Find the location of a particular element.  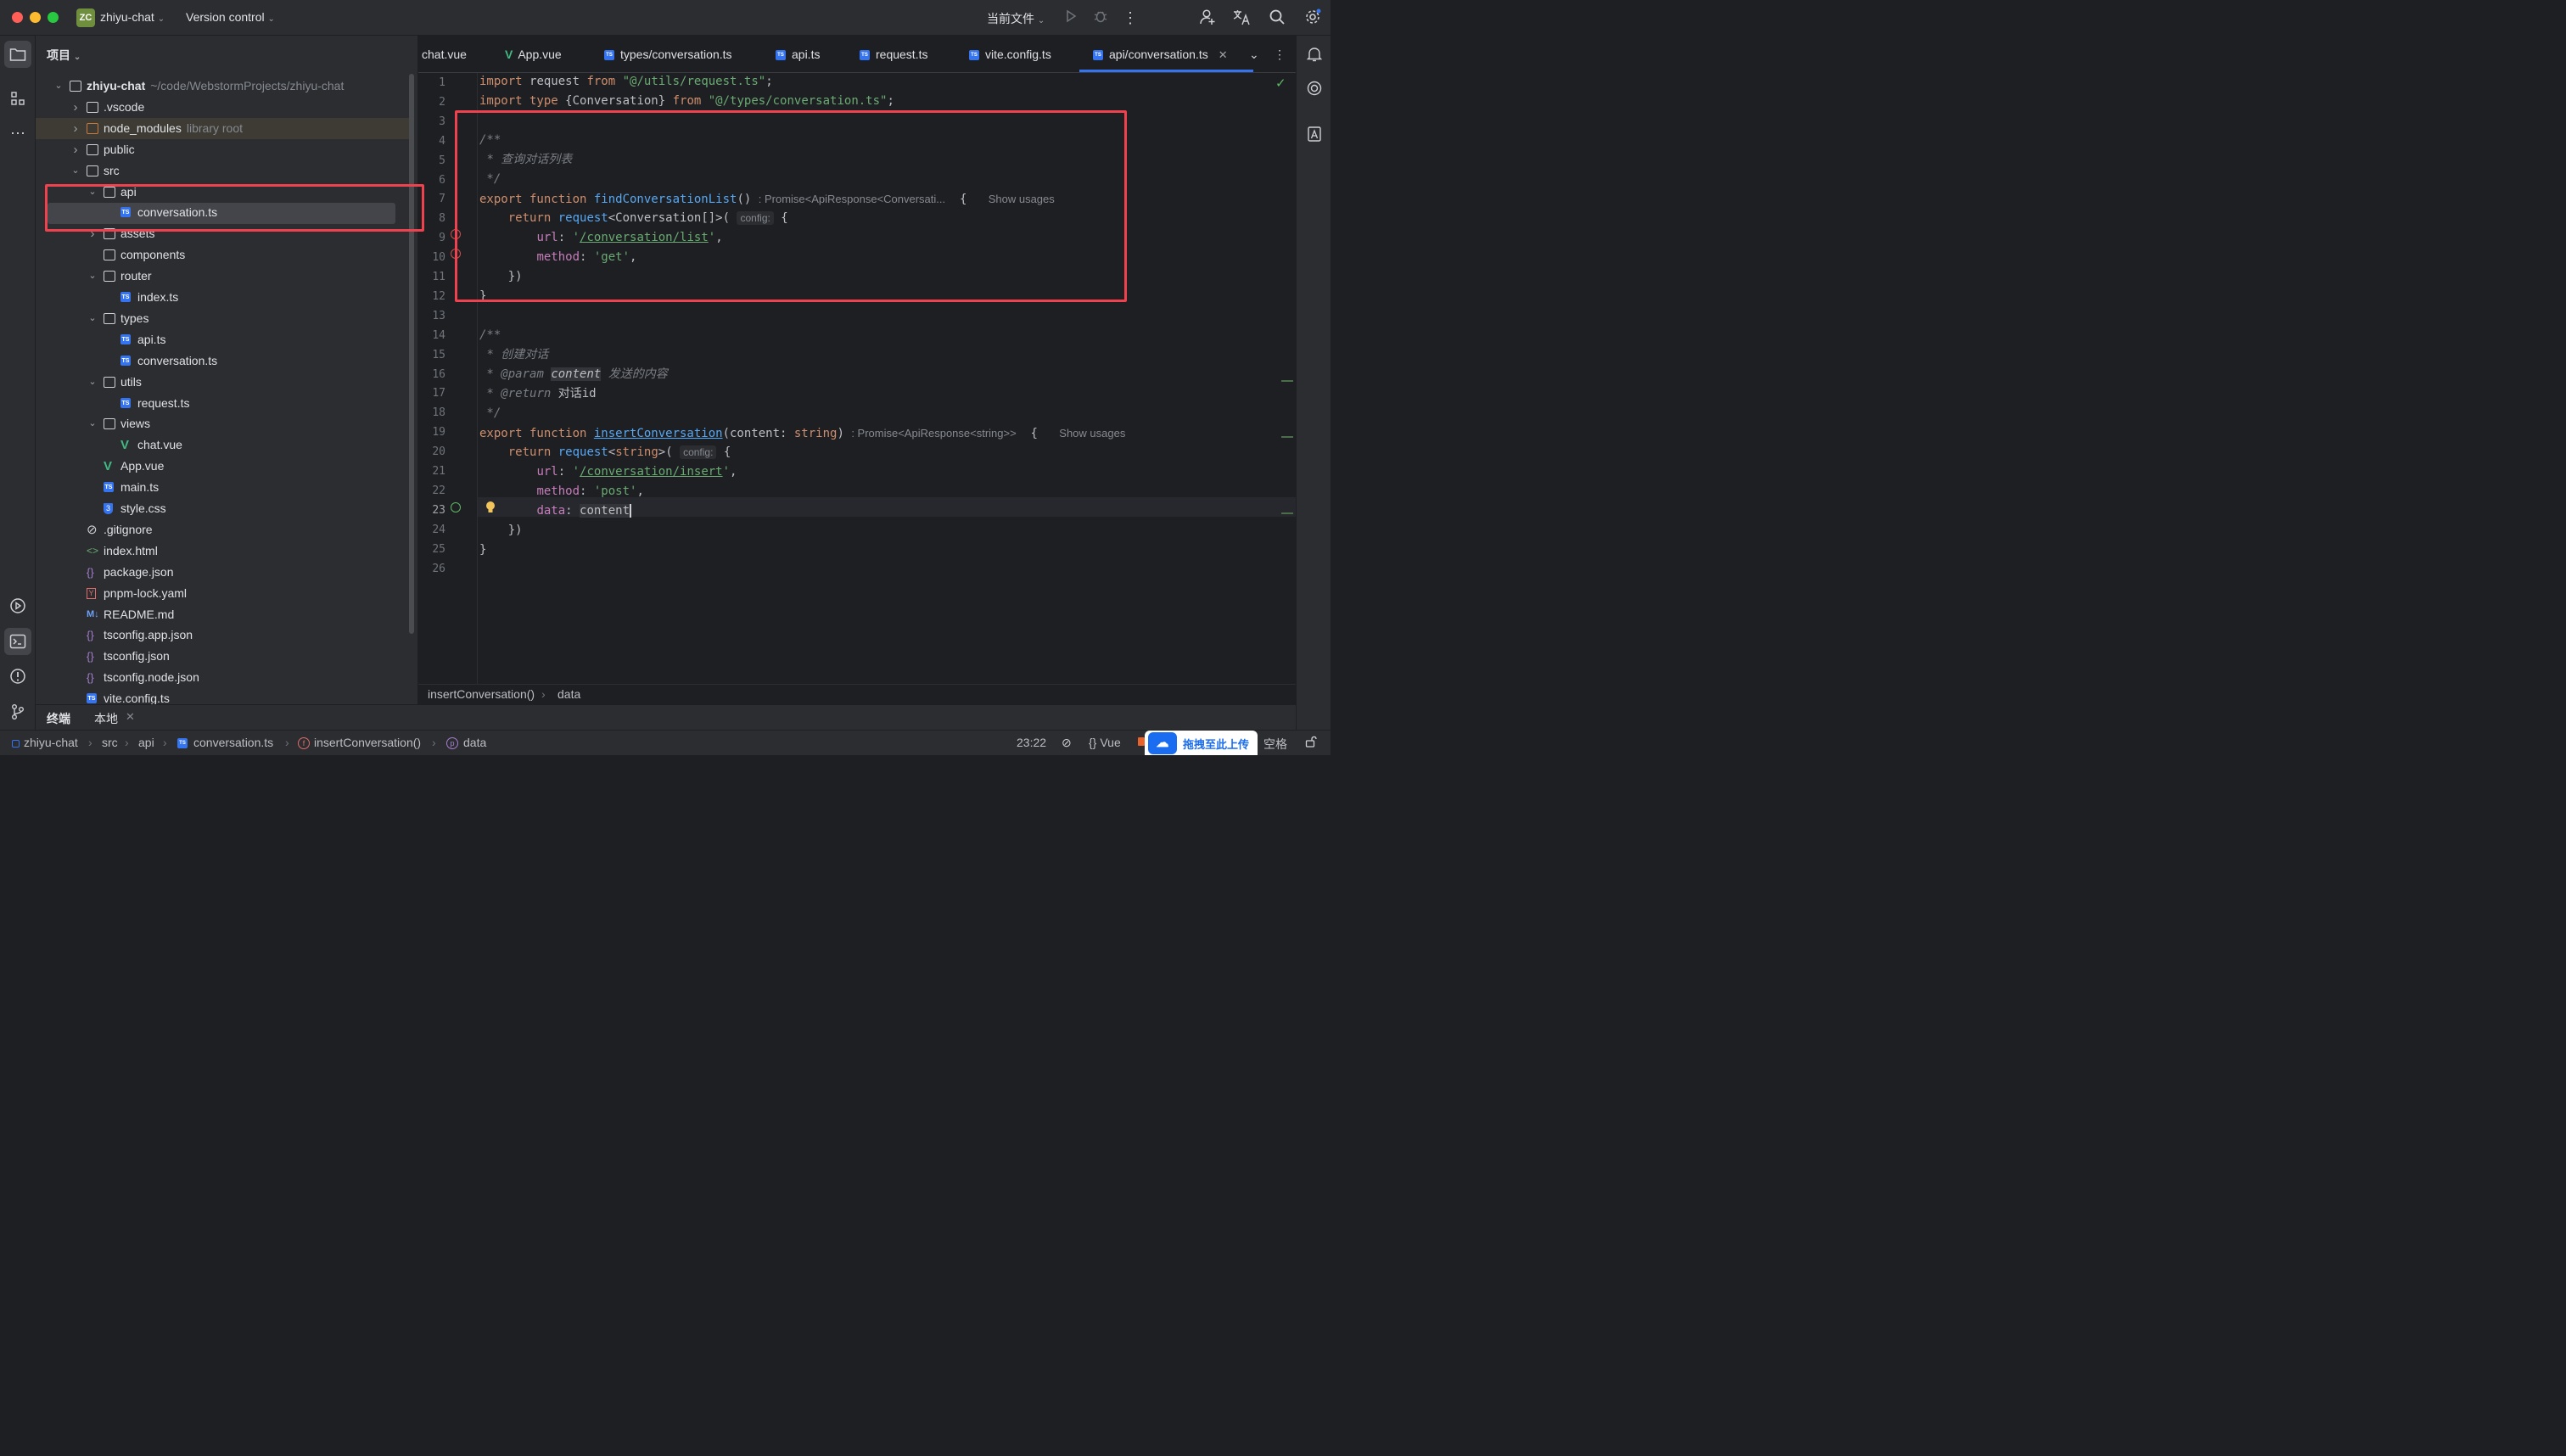

terminal-icon is located at coordinates (17, 641).